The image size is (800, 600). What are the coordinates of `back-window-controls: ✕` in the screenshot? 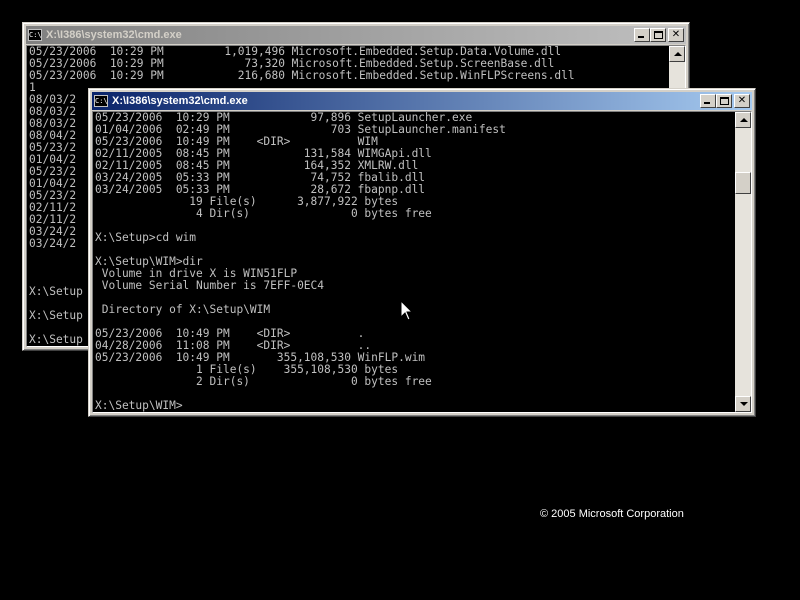 It's located at (659, 35).